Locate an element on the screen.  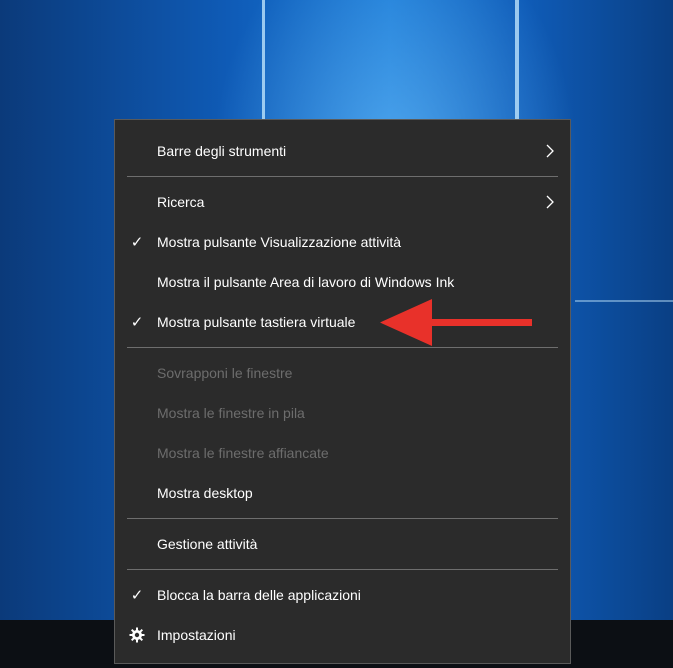
menu-item-show-desktop: Mostra desktop is located at coordinates (342, 493).